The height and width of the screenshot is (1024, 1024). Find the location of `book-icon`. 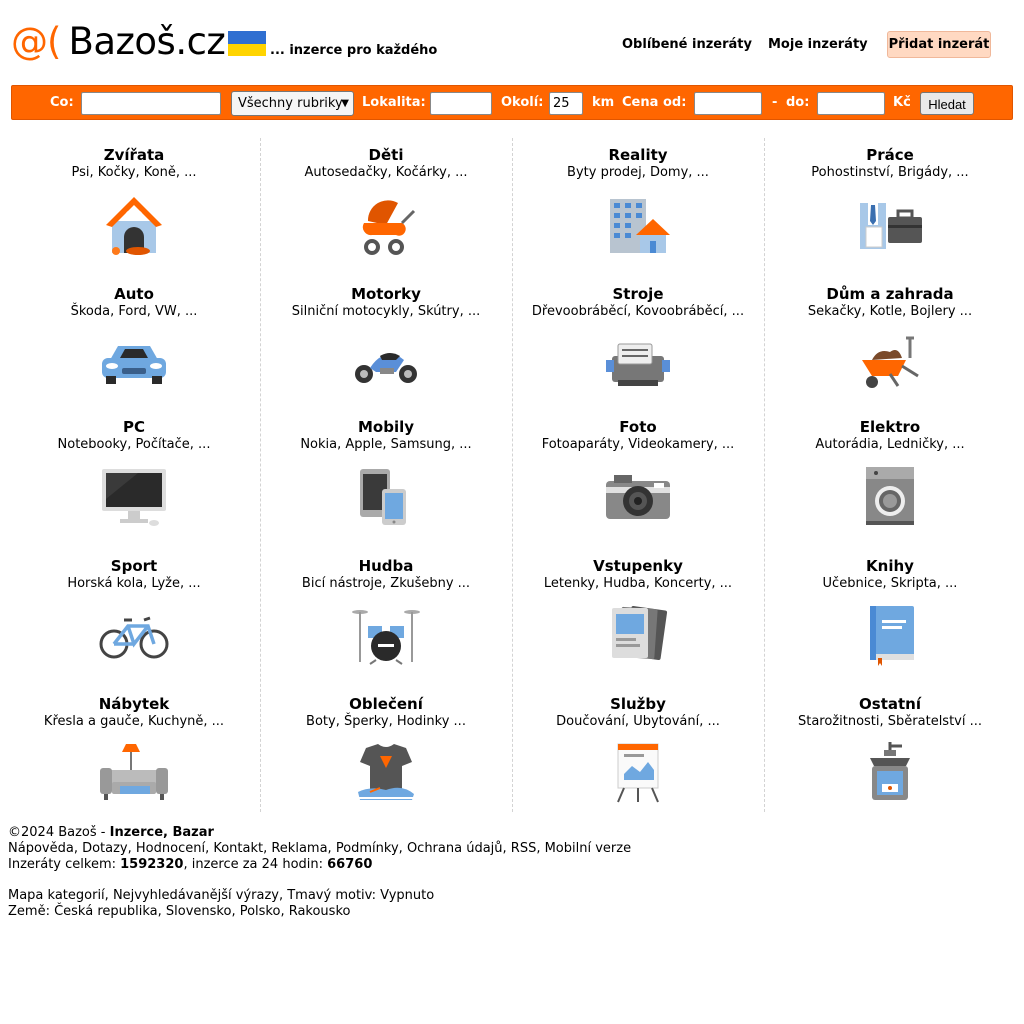

book-icon is located at coordinates (890, 635).